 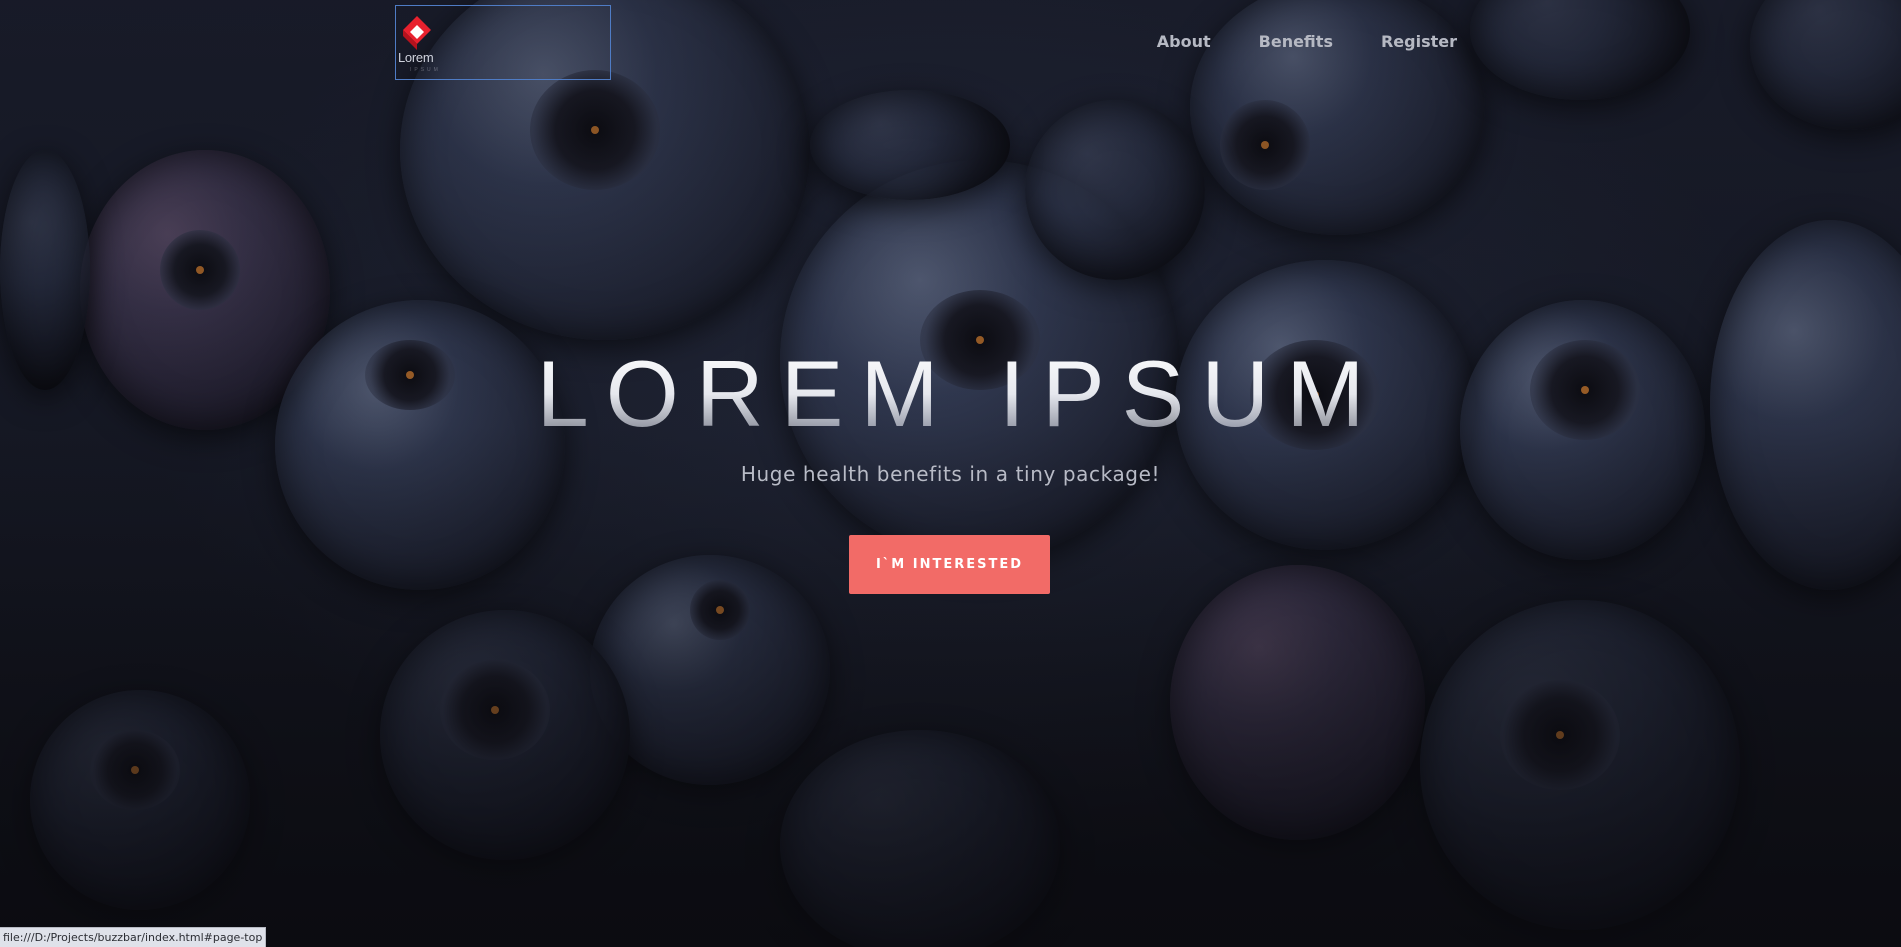 What do you see at coordinates (417, 33) in the screenshot?
I see `diamond-logo-icon` at bounding box center [417, 33].